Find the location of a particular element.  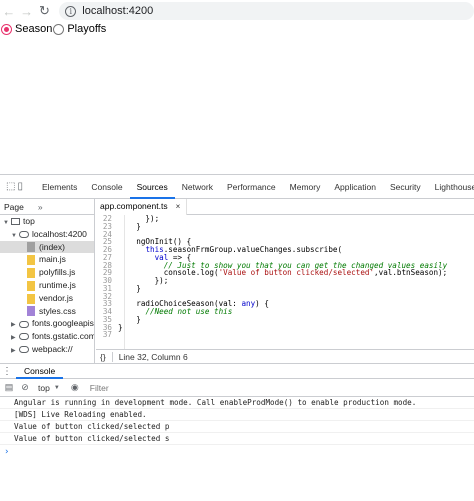

drawer-menu-icon: ⋮ is located at coordinates (7, 371).